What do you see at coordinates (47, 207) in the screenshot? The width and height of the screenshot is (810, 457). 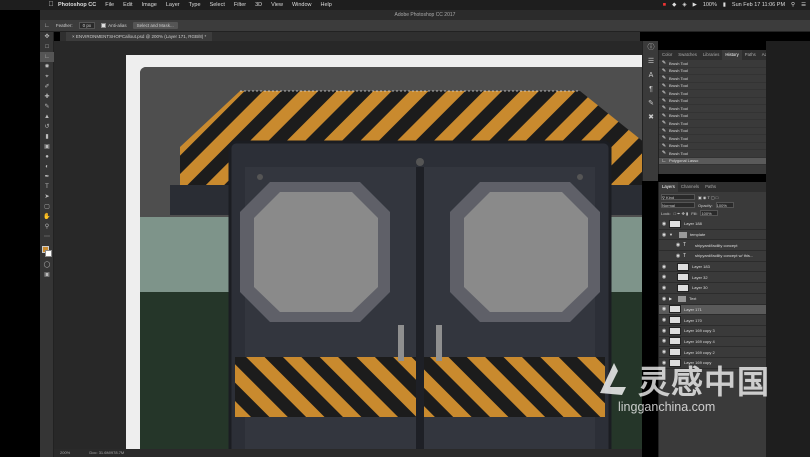 I see `rectangle-tool-icon: ▢` at bounding box center [47, 207].